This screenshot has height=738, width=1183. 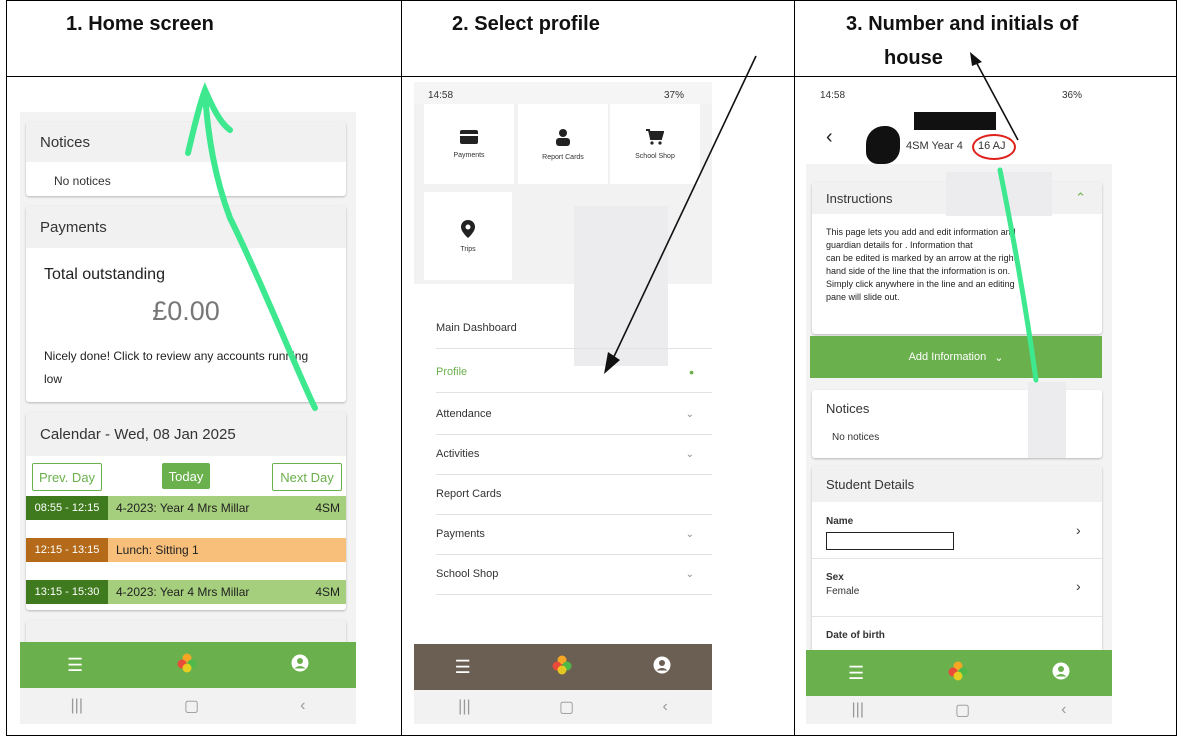 I want to click on payments-message-line2: low, so click(x=53, y=379).